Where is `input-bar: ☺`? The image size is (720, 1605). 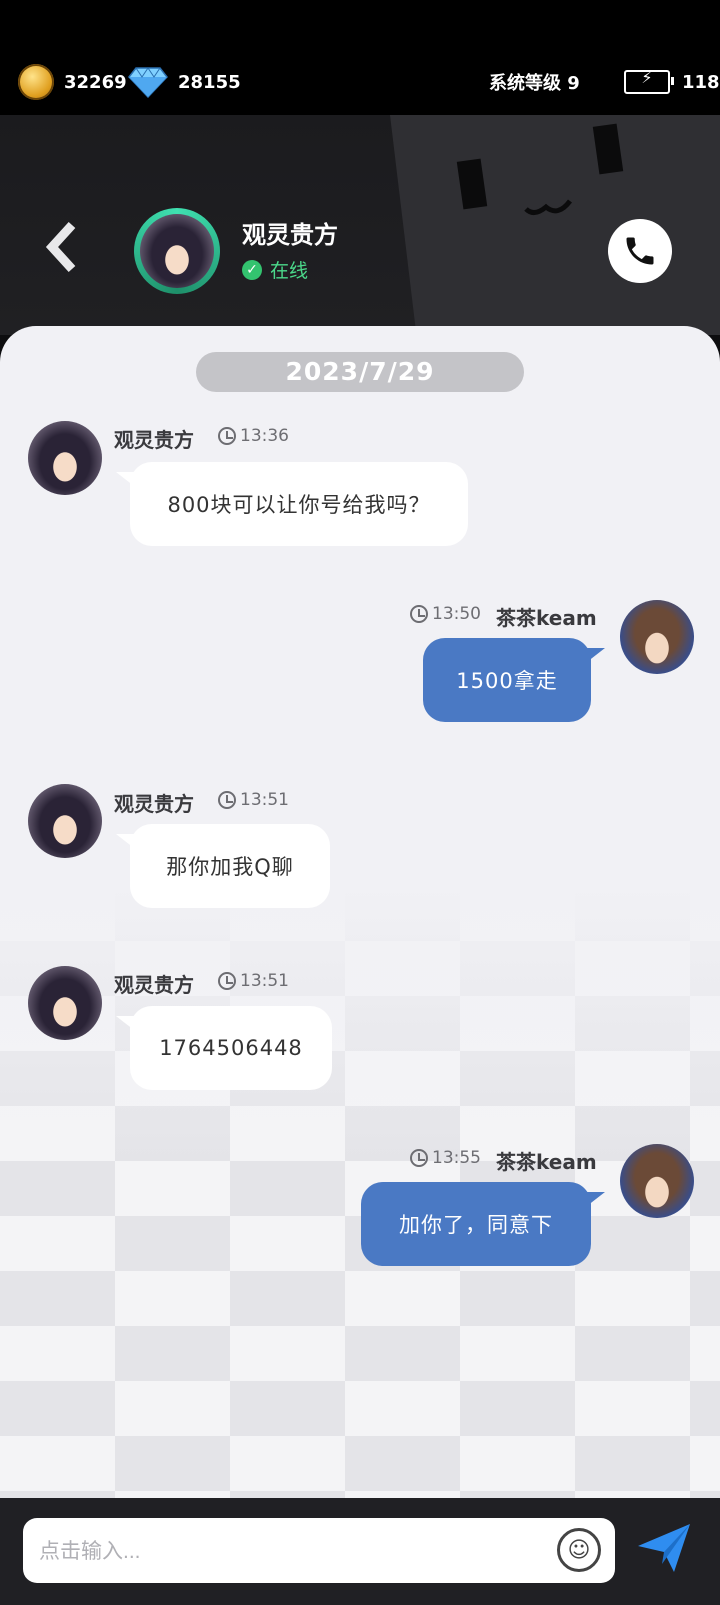
input-bar: ☺ is located at coordinates (360, 1551).